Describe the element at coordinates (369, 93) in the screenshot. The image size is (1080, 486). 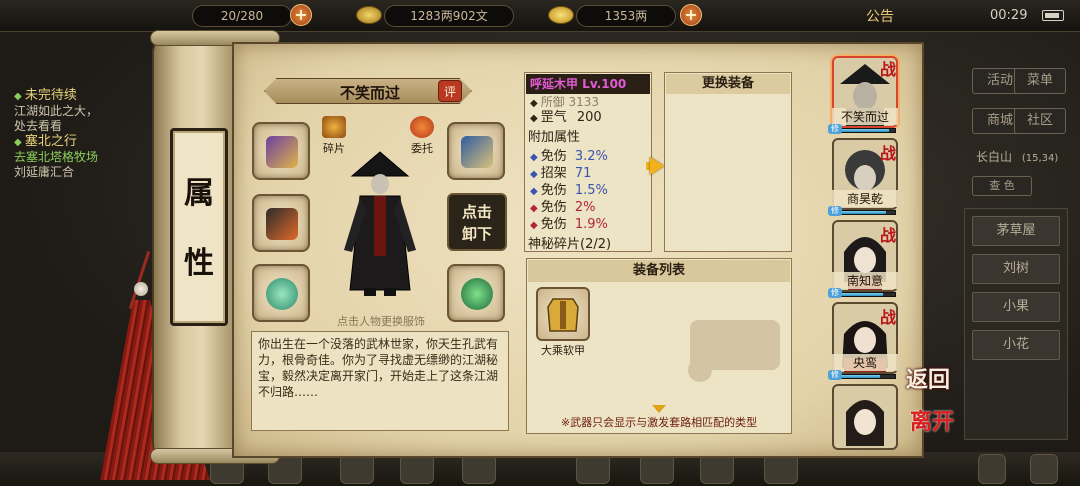
I see `character-name: 不笑而过` at that location.